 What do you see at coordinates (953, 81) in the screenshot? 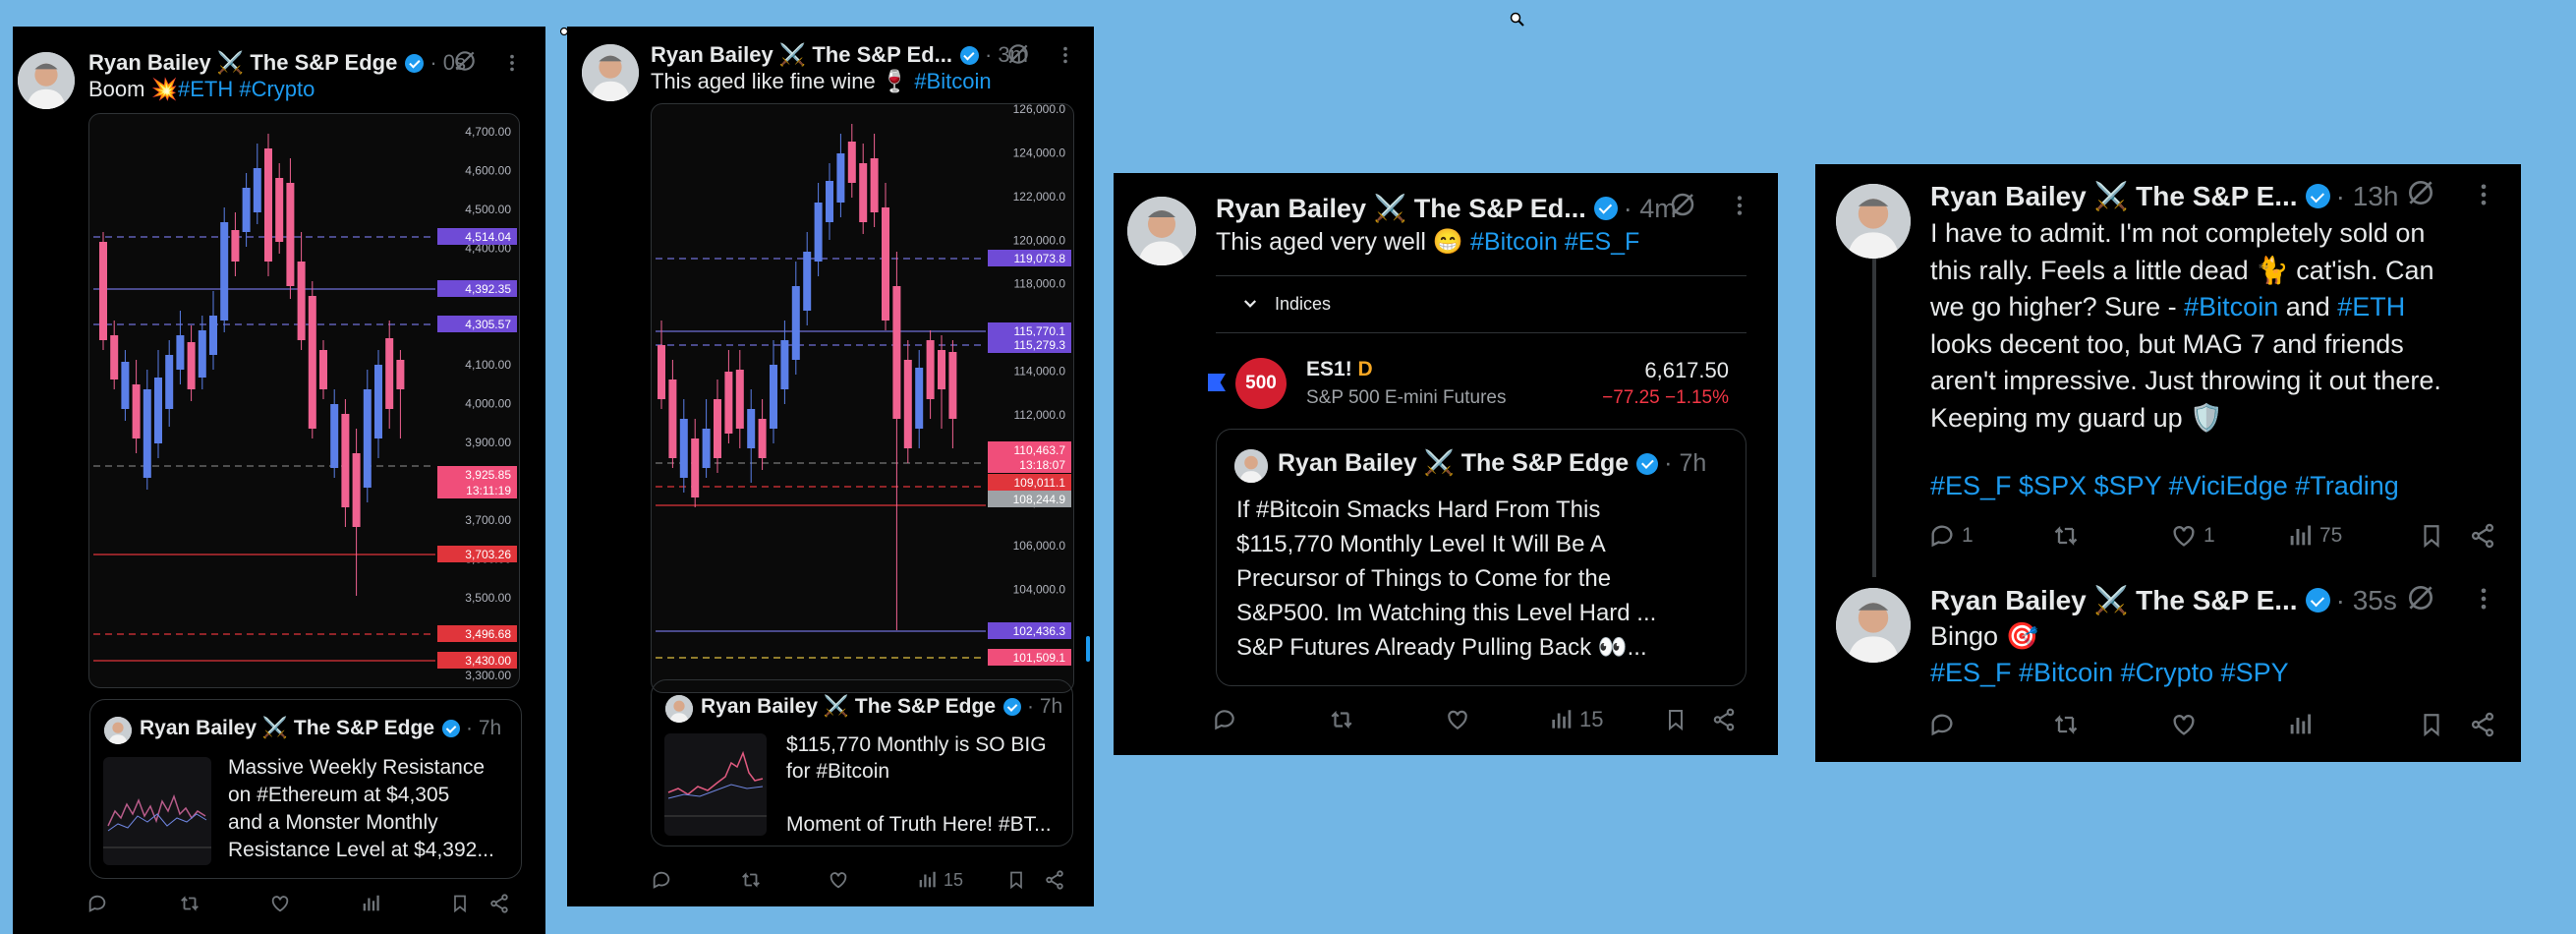
I see `hashtags: #Bitcoin` at bounding box center [953, 81].